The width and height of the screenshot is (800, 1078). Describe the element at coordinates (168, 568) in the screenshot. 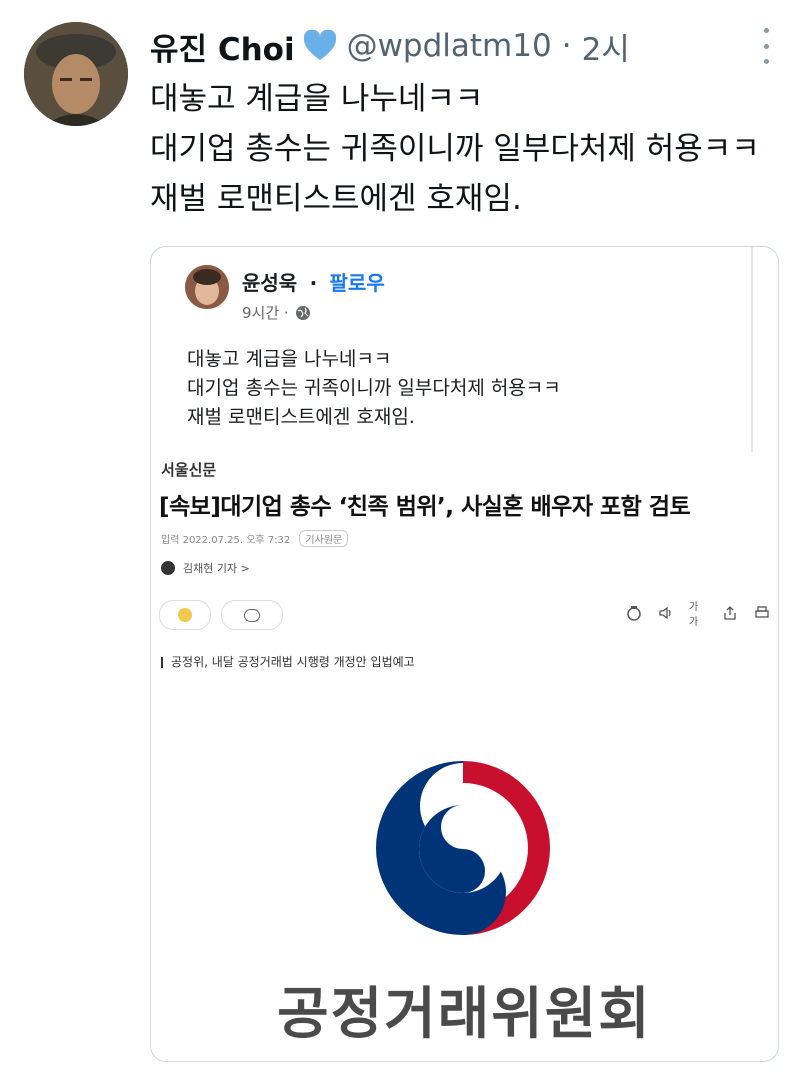

I see `reporter-icon` at that location.